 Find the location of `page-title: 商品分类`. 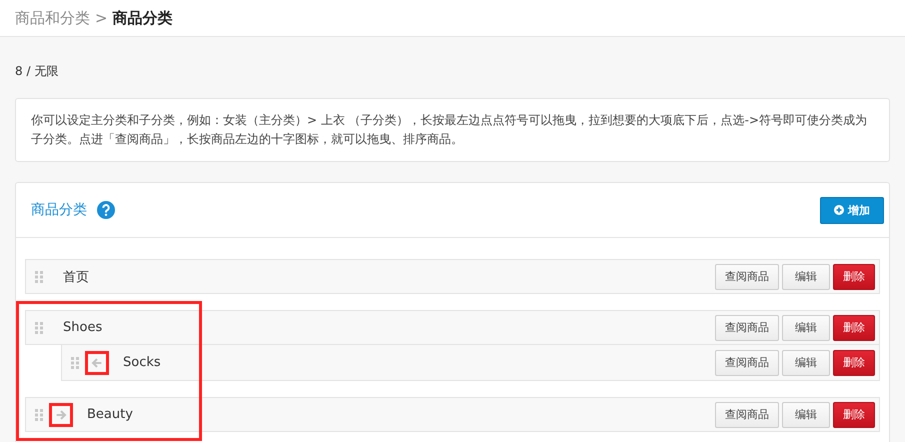

page-title: 商品分类 is located at coordinates (142, 18).